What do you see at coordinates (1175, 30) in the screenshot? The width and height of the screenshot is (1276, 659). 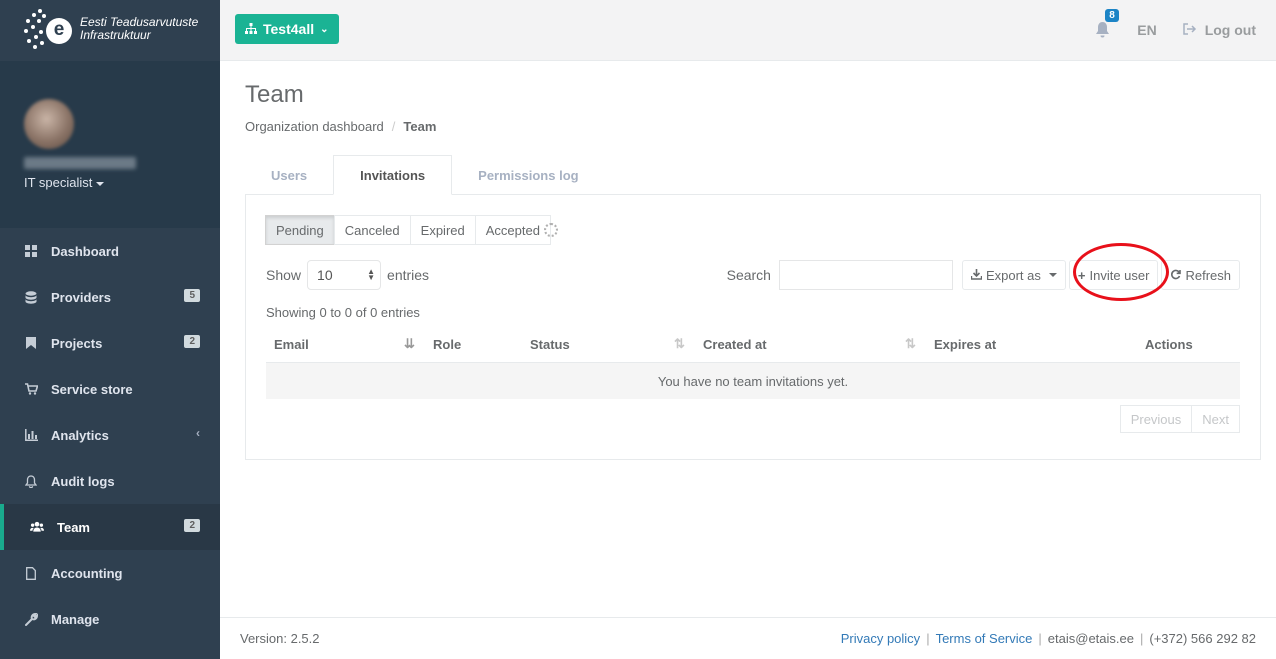 I see `topbar-right: 8 EN Log out` at bounding box center [1175, 30].